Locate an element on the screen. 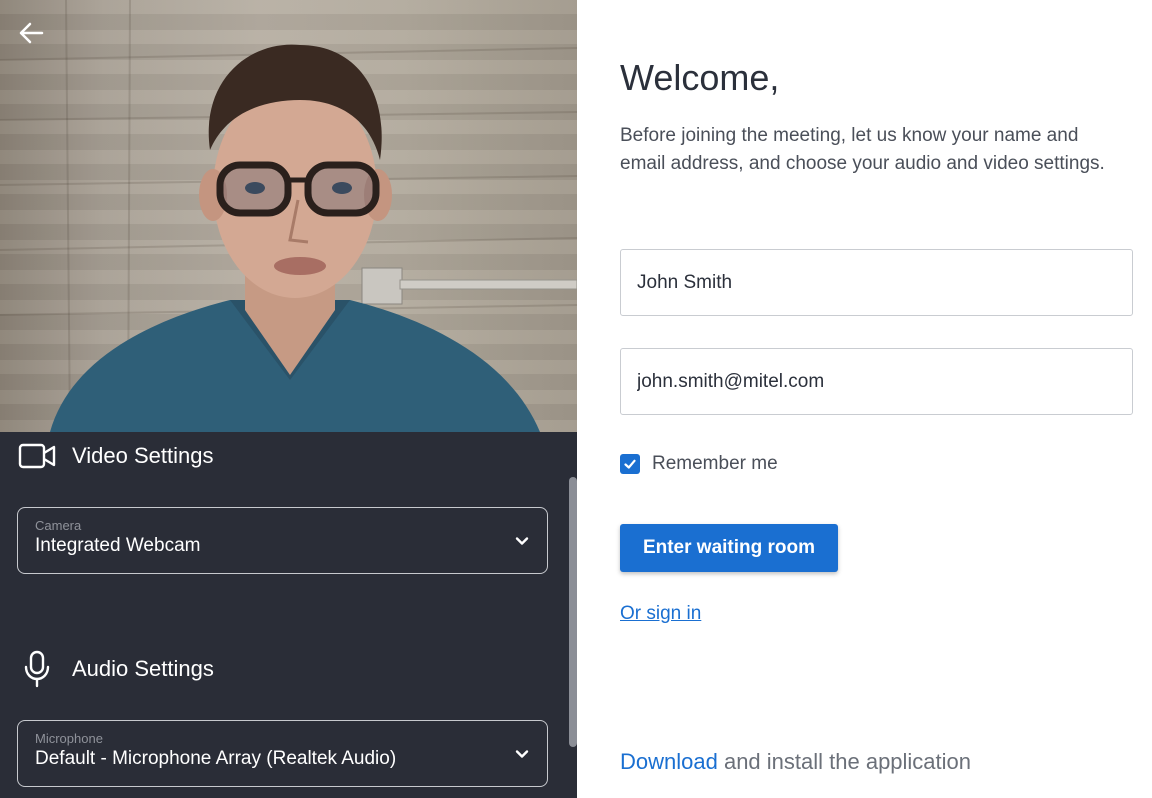 This screenshot has width=1152, height=798. page-title: Welcome, is located at coordinates (700, 77).